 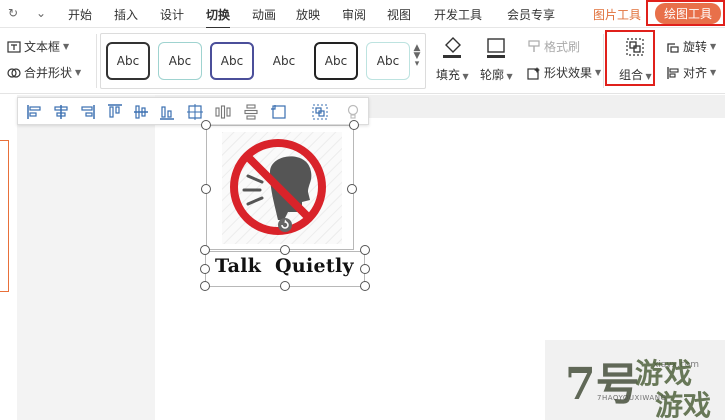 I want to click on align-label: 对齐, so click(x=695, y=73).